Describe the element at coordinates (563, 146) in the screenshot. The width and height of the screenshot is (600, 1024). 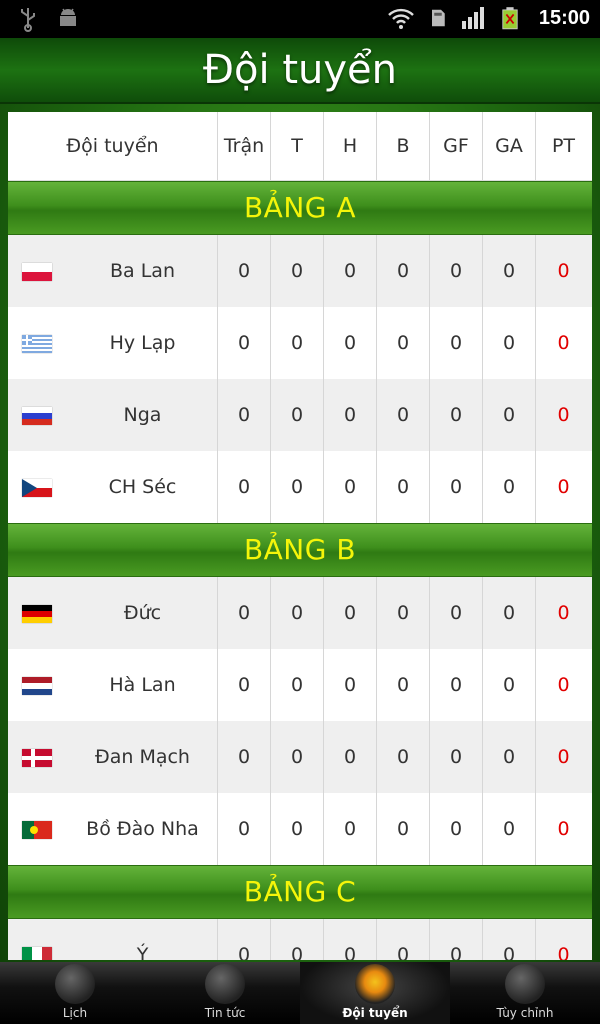
I see `header-points: PT` at that location.